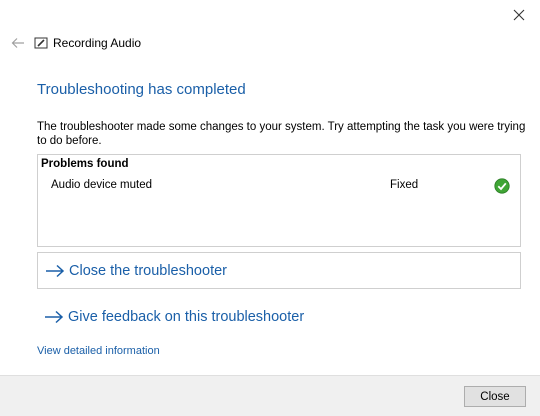  Describe the element at coordinates (98, 351) in the screenshot. I see `view-detailed-information-link: View detailed information` at that location.